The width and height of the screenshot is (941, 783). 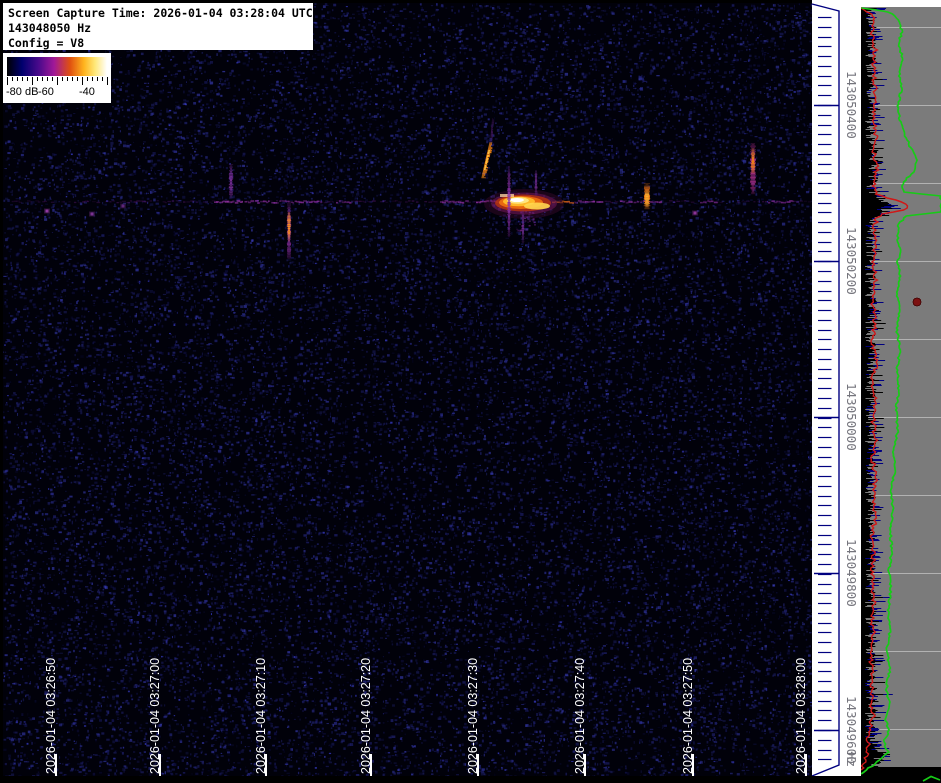 What do you see at coordinates (851, 760) in the screenshot?
I see `freq-axis-unit-label: Hz` at bounding box center [851, 760].